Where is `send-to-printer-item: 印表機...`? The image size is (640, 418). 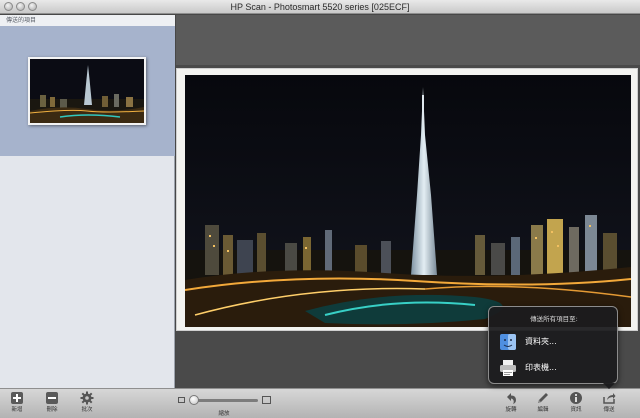
send-to-printer-item: 印表機... is located at coordinates (554, 368).